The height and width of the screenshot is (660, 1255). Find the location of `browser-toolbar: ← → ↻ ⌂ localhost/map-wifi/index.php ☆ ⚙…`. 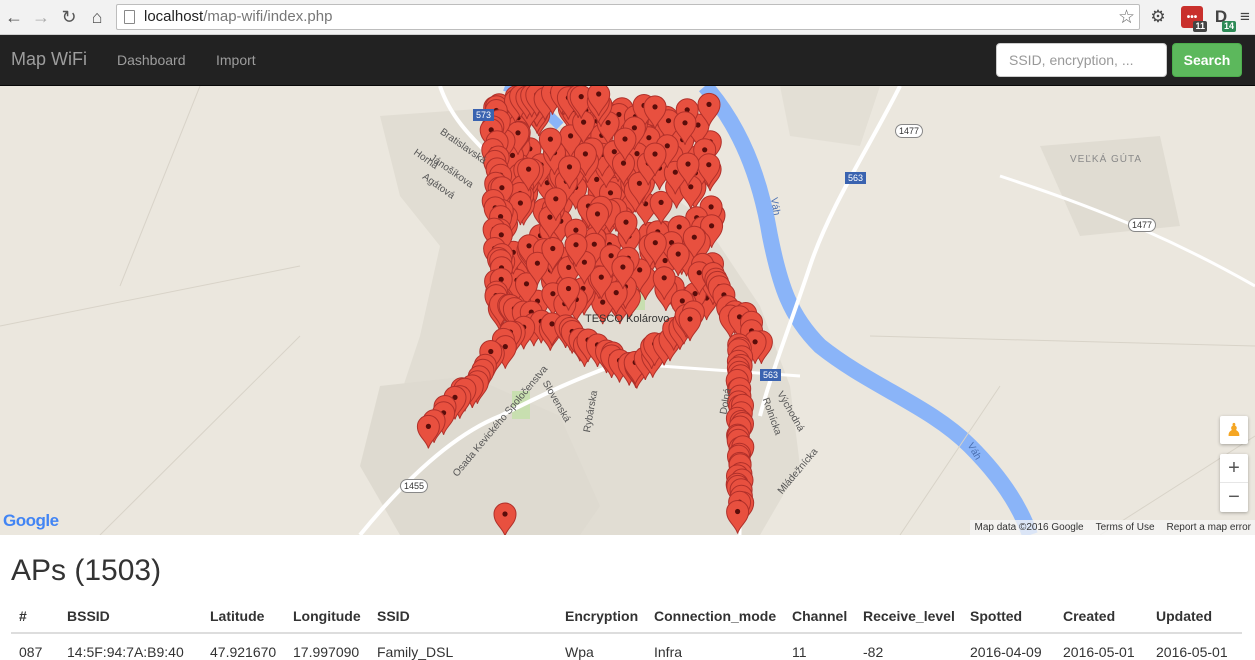

browser-toolbar: ← → ↻ ⌂ localhost/map-wifi/index.php ☆ ⚙… is located at coordinates (627, 17).